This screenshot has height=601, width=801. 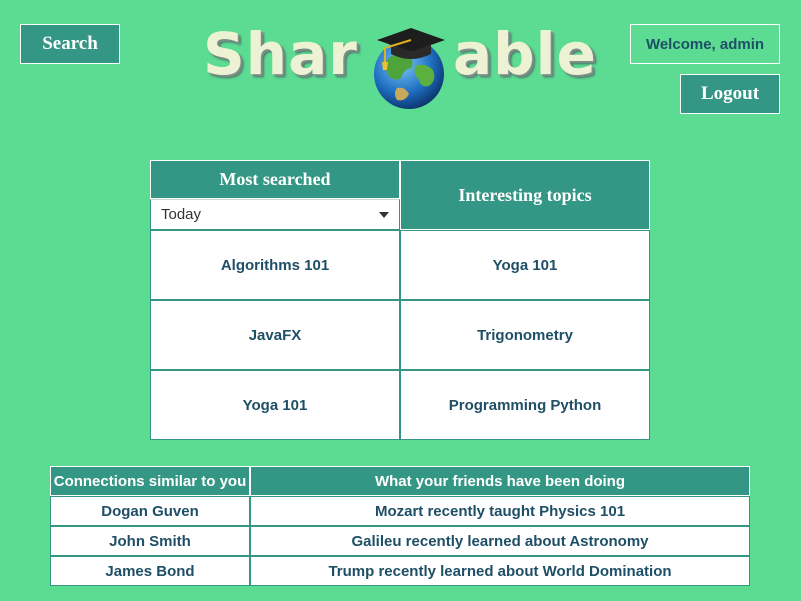 I want to click on activity-column-header: What your friends have been doing, so click(x=500, y=481).